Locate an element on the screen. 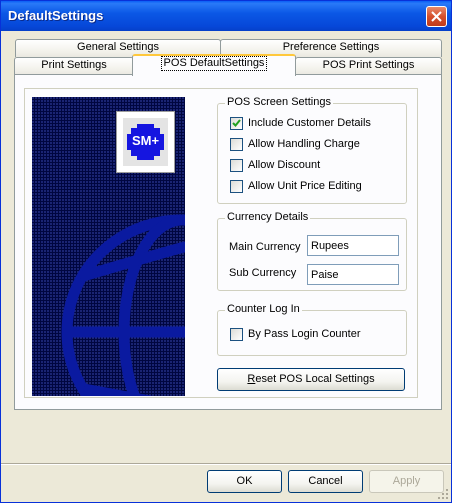 The image size is (452, 503). tab-label: POS Print Settings is located at coordinates (368, 65).